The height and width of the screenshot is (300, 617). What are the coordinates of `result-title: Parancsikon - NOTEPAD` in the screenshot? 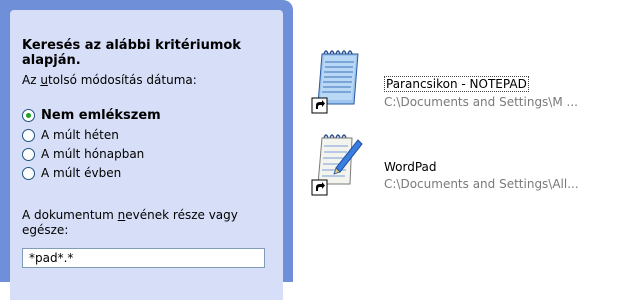 It's located at (456, 84).